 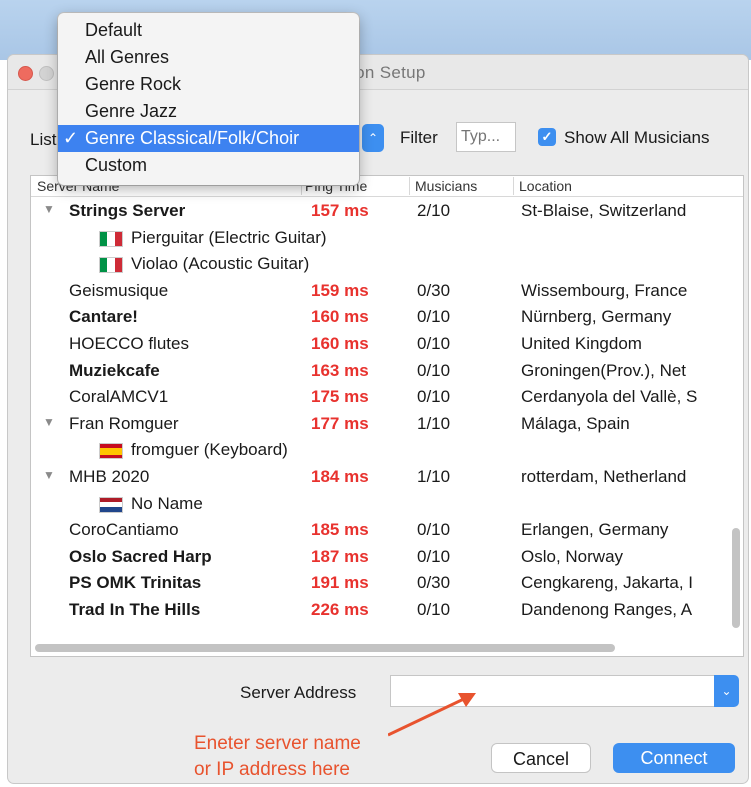 What do you see at coordinates (373, 138) in the screenshot?
I see `list-combo-stepper-icon: ⌃` at bounding box center [373, 138].